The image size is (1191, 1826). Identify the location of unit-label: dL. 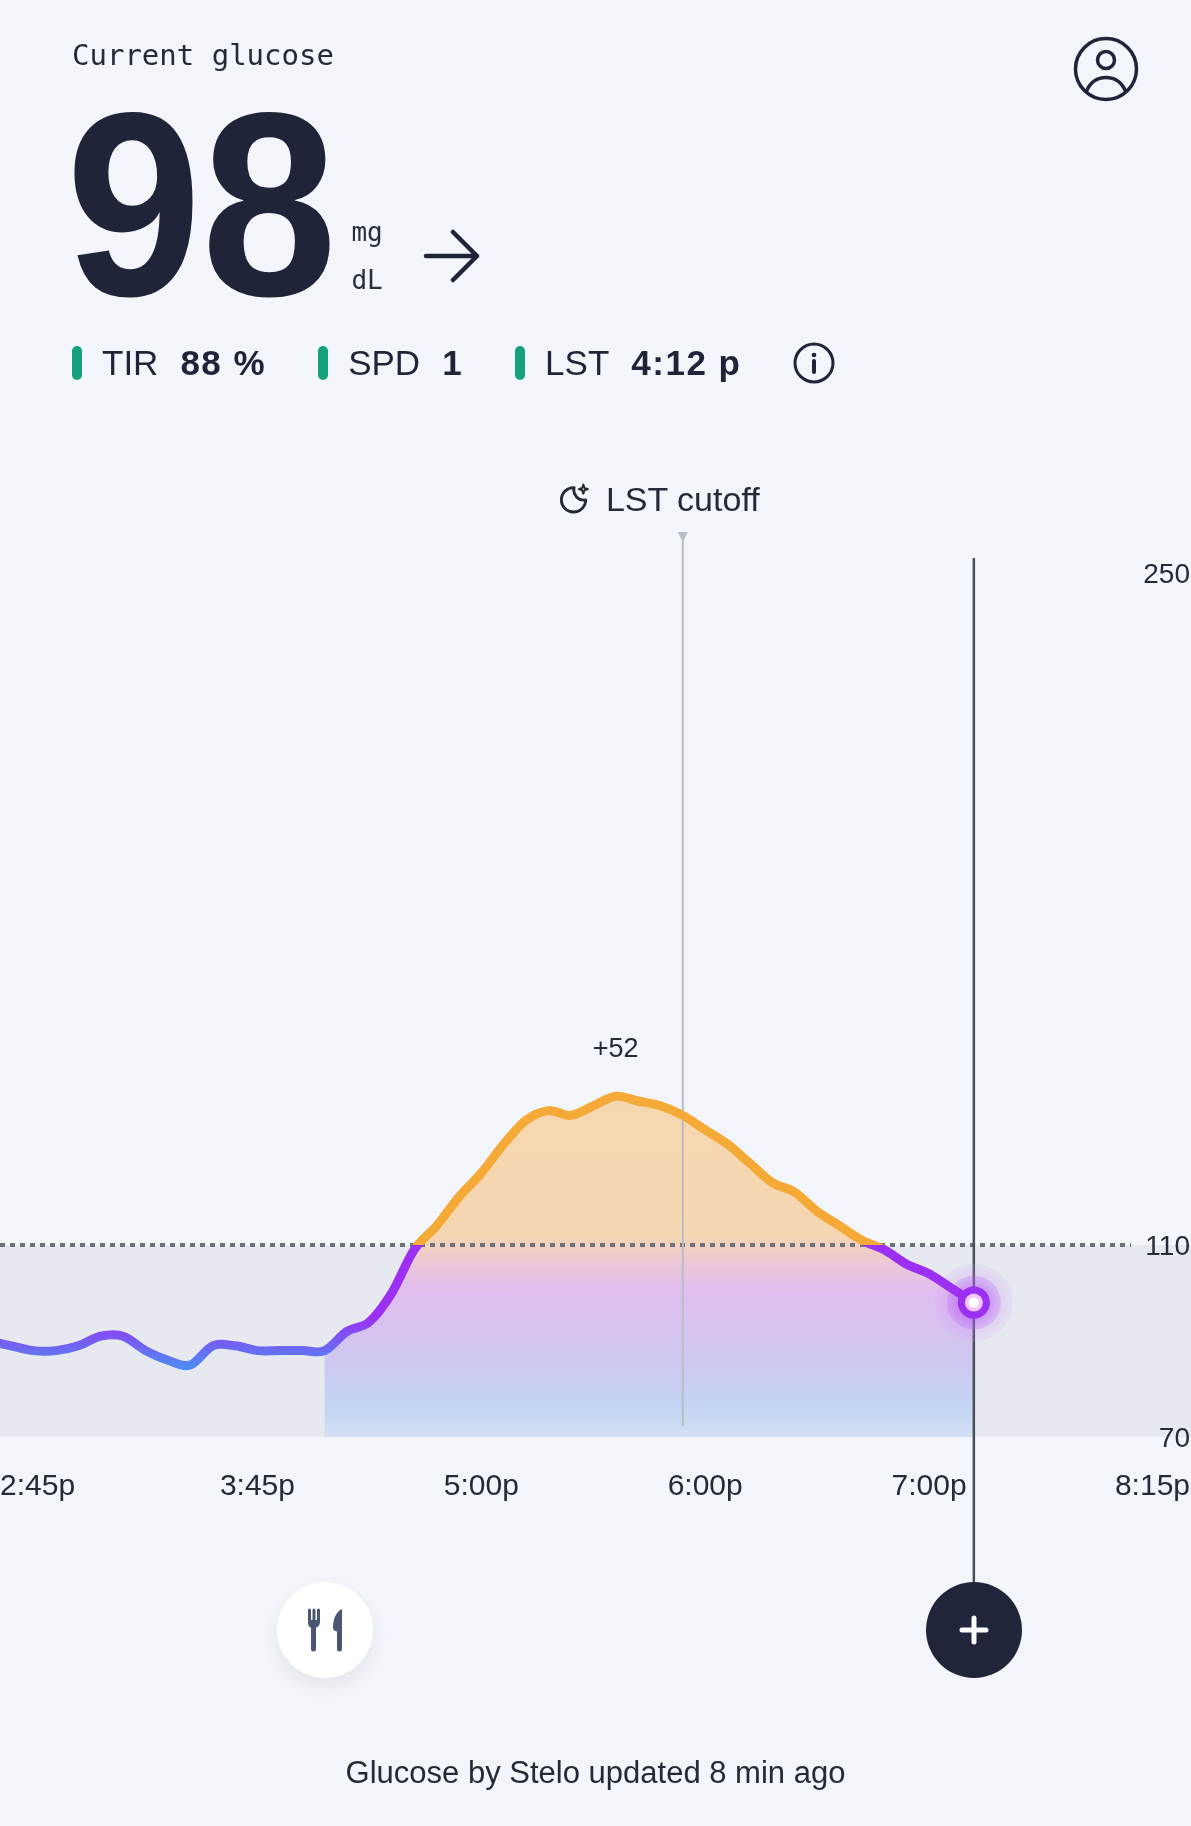
(367, 280).